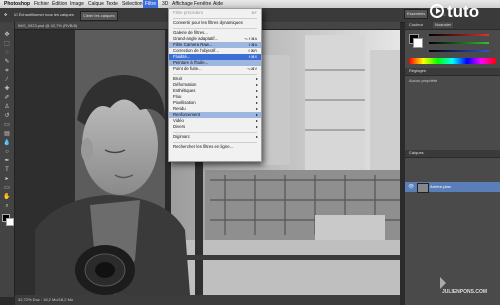 This screenshot has height=305, width=500. I want to click on quick-select-tool-icon: ✎, so click(7, 62).